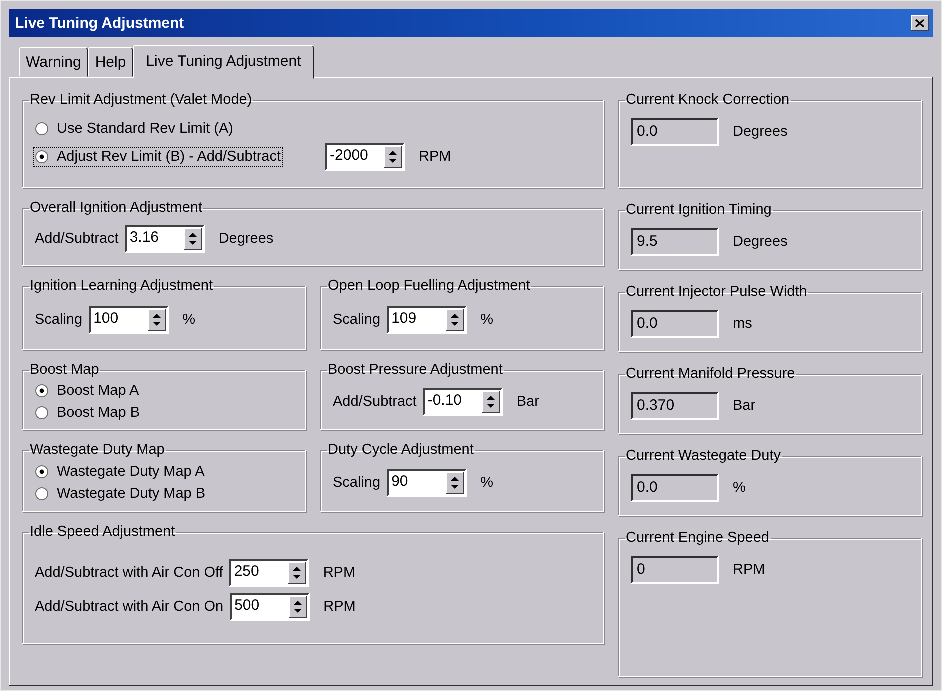  Describe the element at coordinates (87, 412) in the screenshot. I see `radio-option: Boost Map B` at that location.